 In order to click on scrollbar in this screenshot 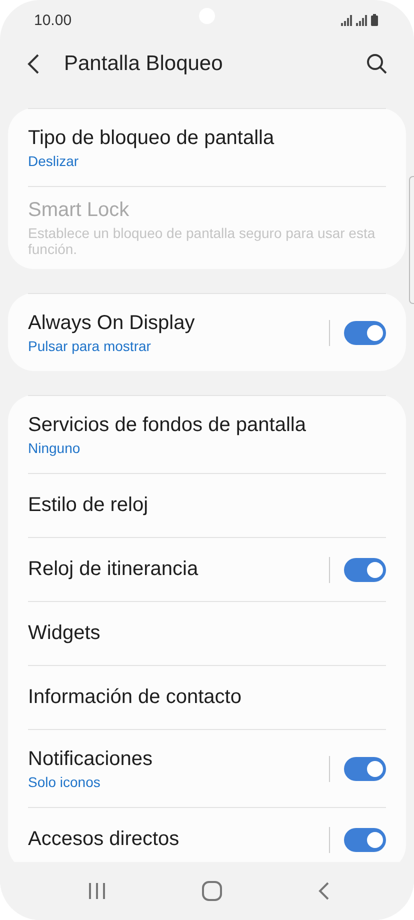, I will do `click(411, 240)`.